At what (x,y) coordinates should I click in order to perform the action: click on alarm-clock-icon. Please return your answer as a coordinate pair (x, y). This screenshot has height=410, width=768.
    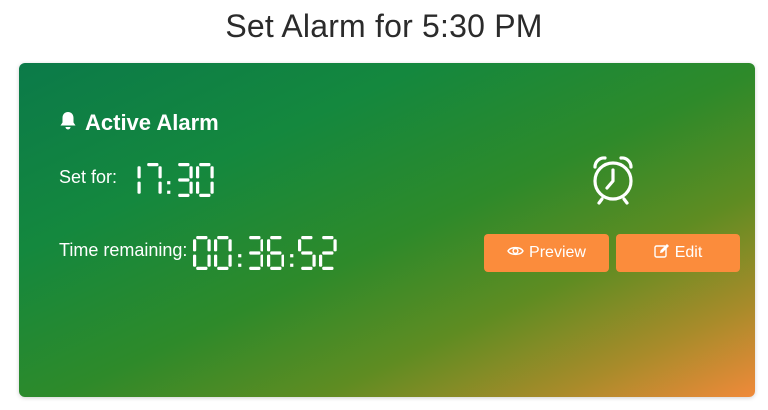
    Looking at the image, I should click on (613, 181).